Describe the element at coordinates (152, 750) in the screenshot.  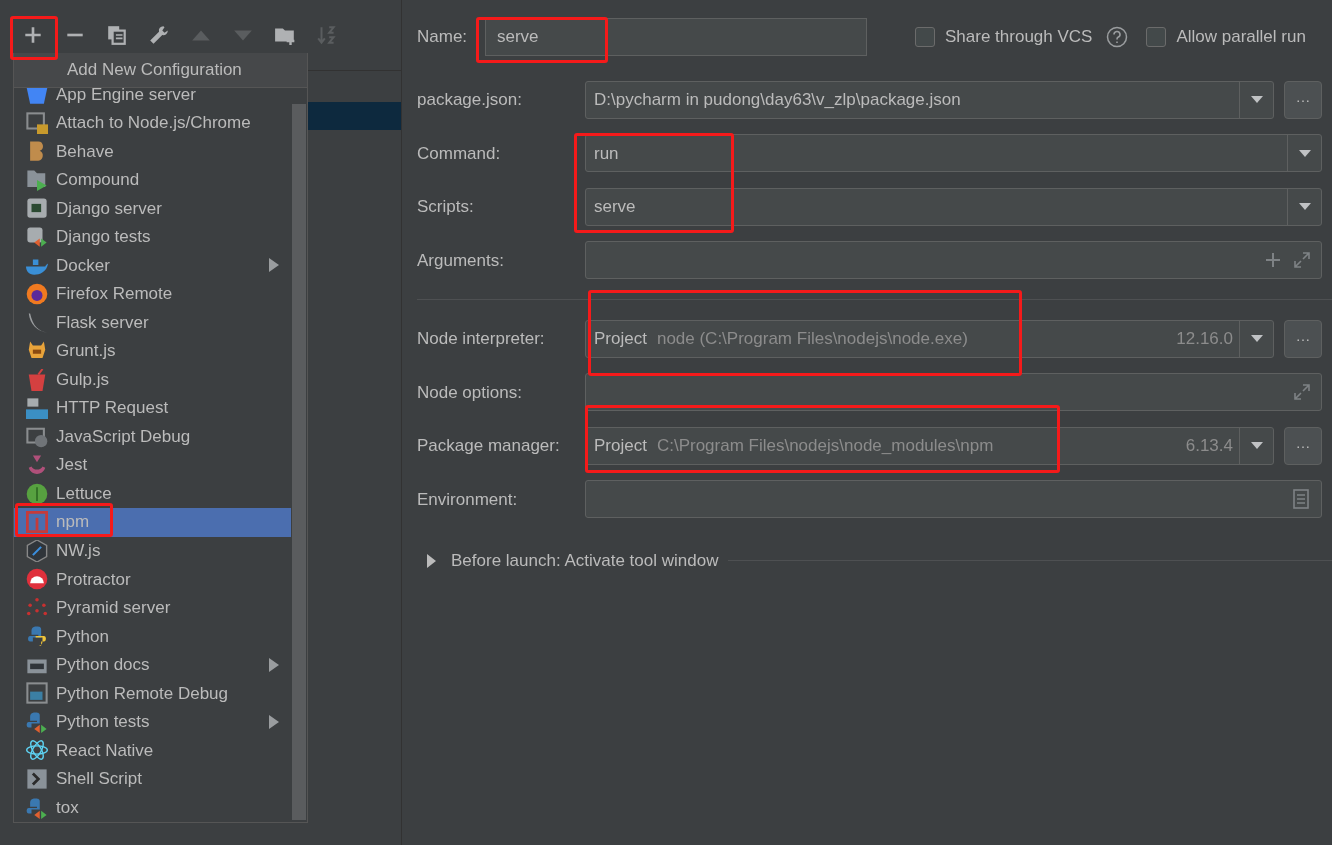
I see `menu-item: React Native` at that location.